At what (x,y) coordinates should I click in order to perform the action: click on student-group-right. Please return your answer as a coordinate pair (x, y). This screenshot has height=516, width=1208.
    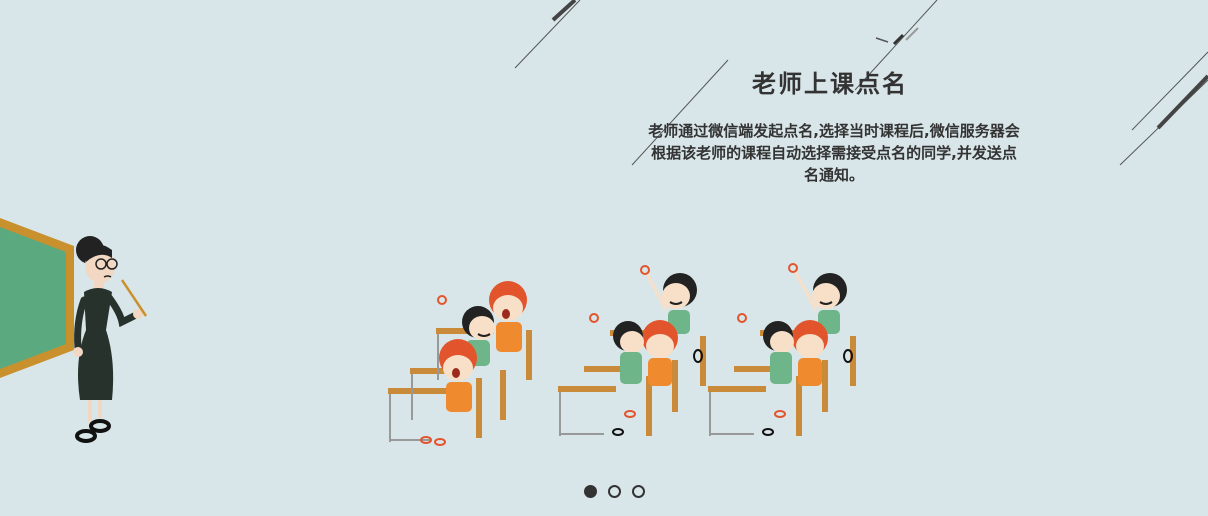
    Looking at the image, I should click on (782, 349).